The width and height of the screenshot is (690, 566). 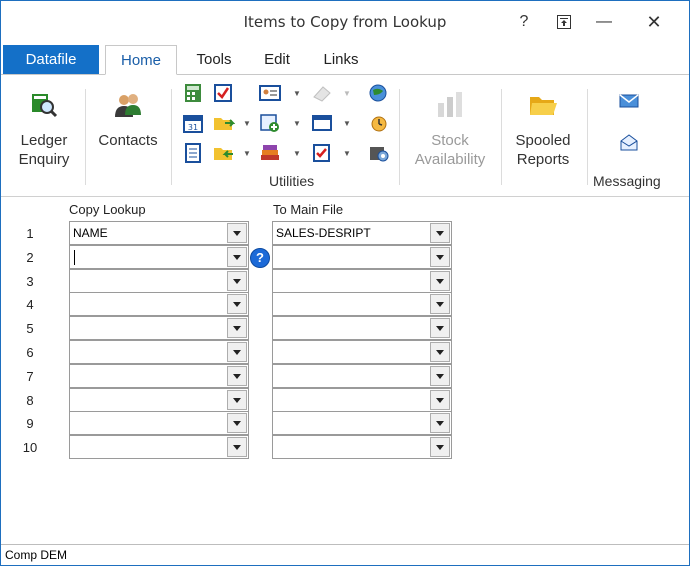 What do you see at coordinates (44, 140) in the screenshot?
I see `ledger-enquiry-label-line1: Ledger` at bounding box center [44, 140].